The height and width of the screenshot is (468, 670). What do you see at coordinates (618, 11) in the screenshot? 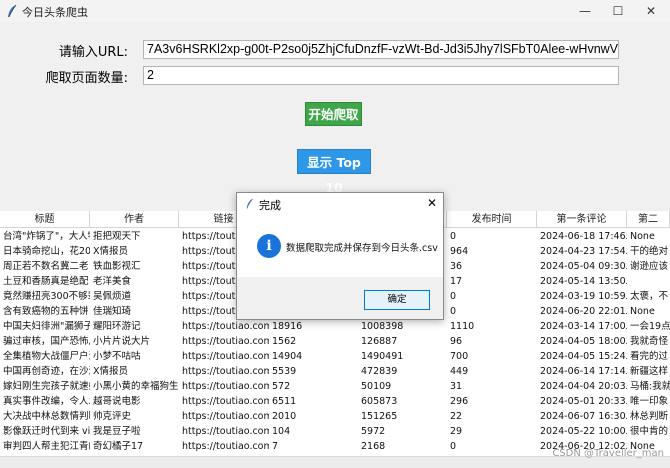
I see `maximize-icon: ☐` at bounding box center [618, 11].